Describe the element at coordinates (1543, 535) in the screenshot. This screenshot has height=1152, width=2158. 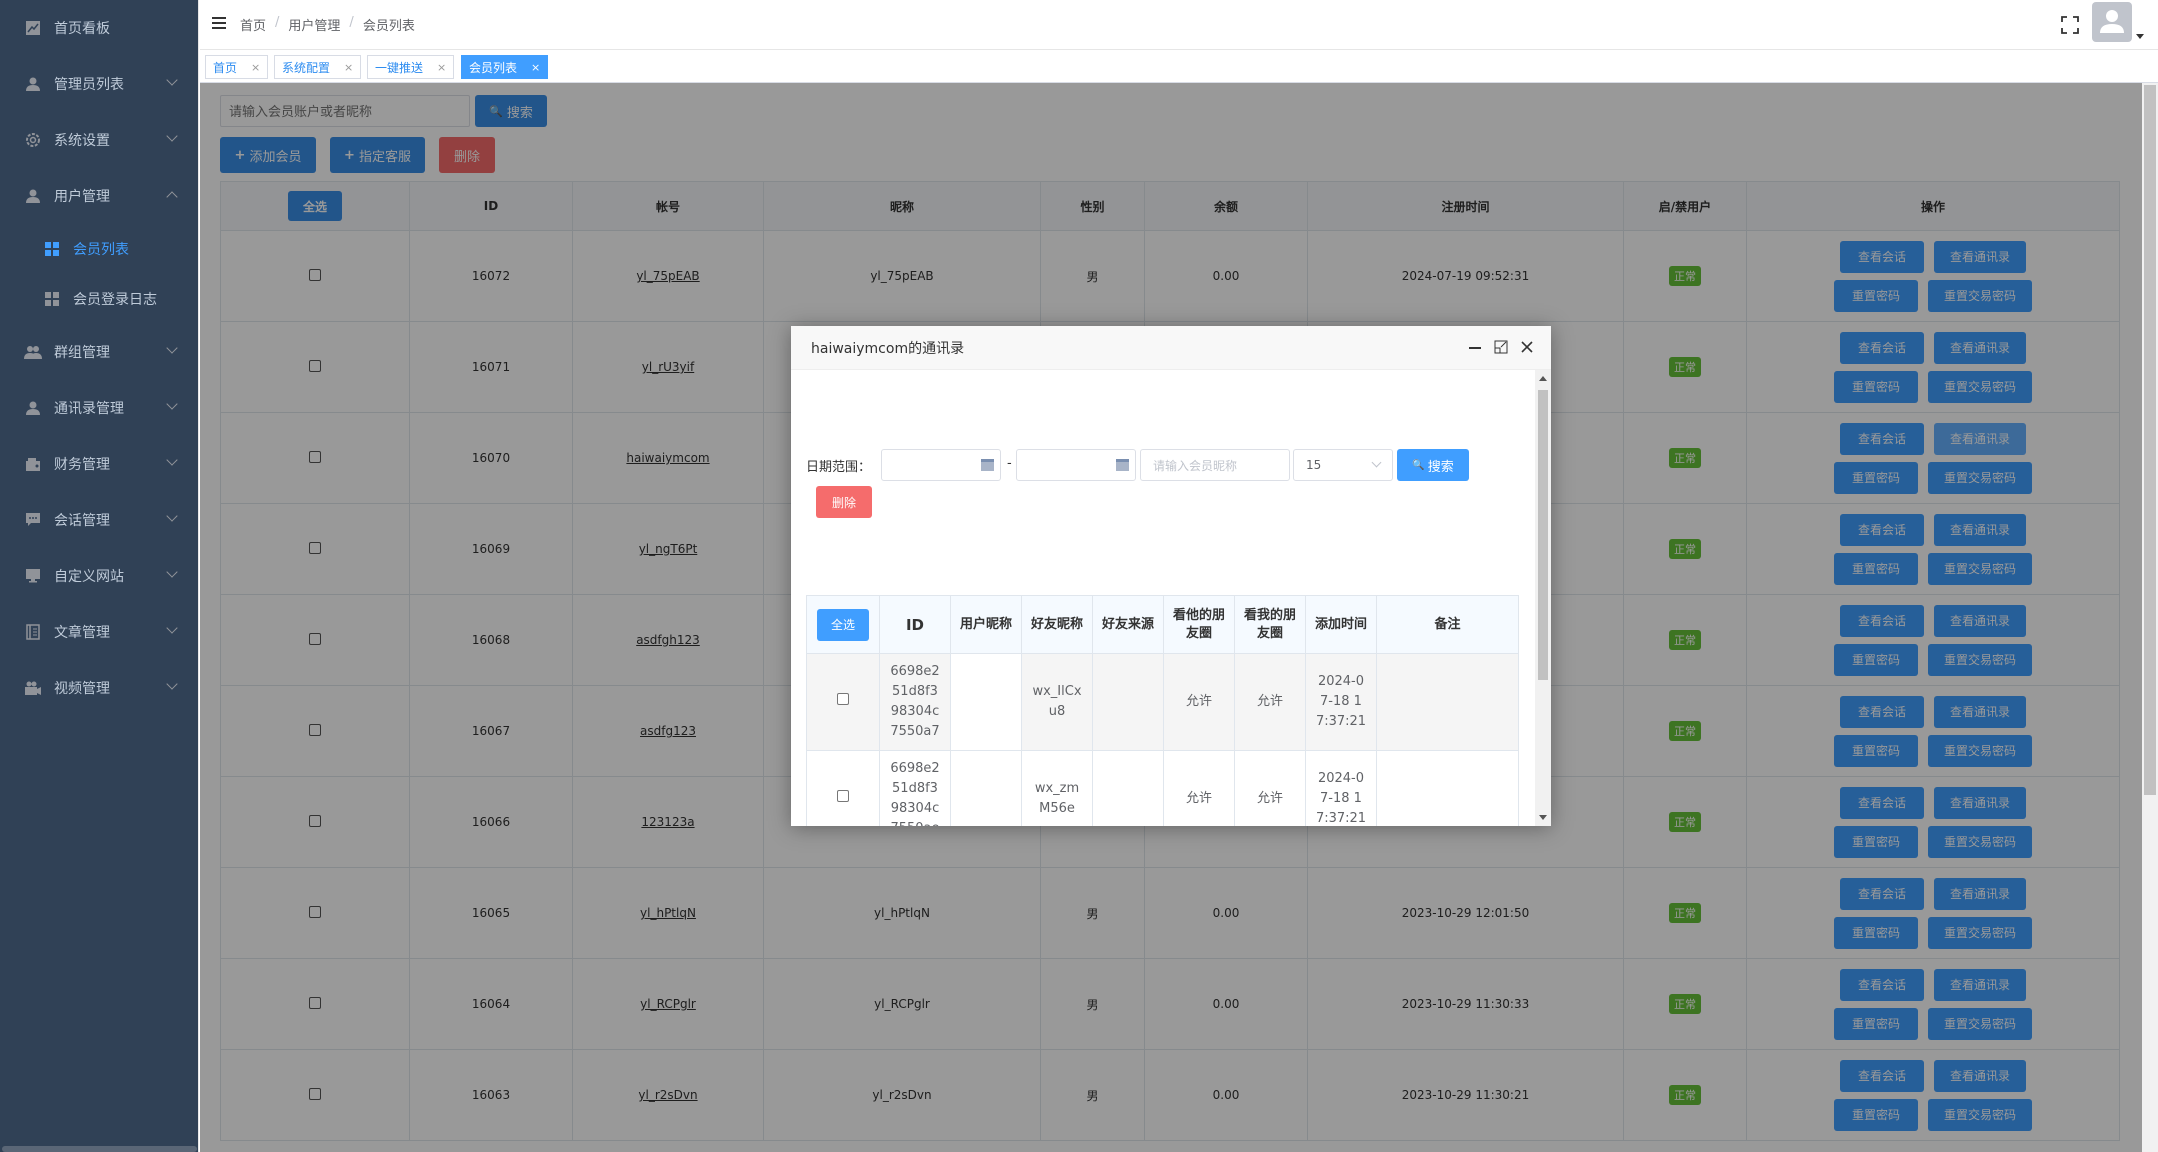
I see `dialog-scrollbar-thumb` at that location.